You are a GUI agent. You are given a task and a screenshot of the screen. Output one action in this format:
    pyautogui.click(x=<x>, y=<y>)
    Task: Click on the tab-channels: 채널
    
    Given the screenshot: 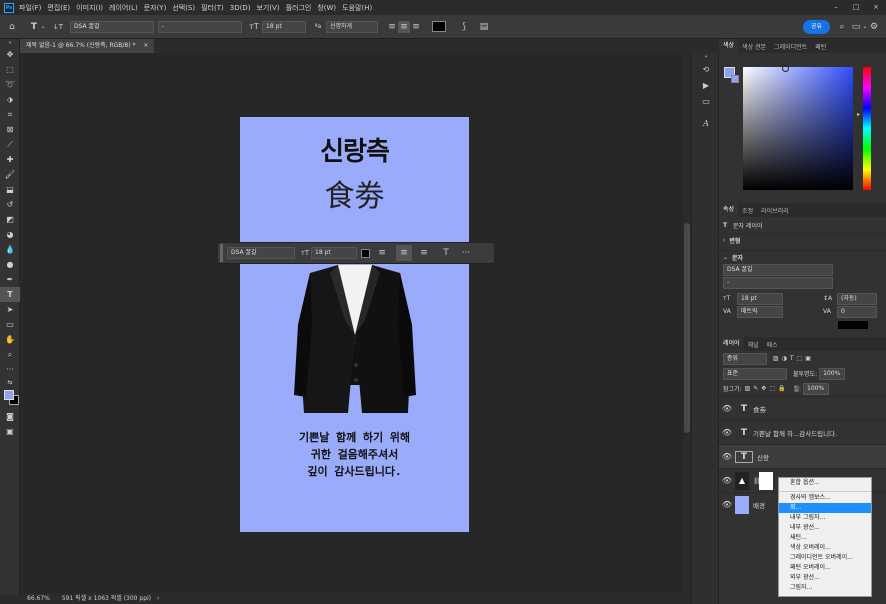 What is the action you would take?
    pyautogui.click(x=753, y=344)
    